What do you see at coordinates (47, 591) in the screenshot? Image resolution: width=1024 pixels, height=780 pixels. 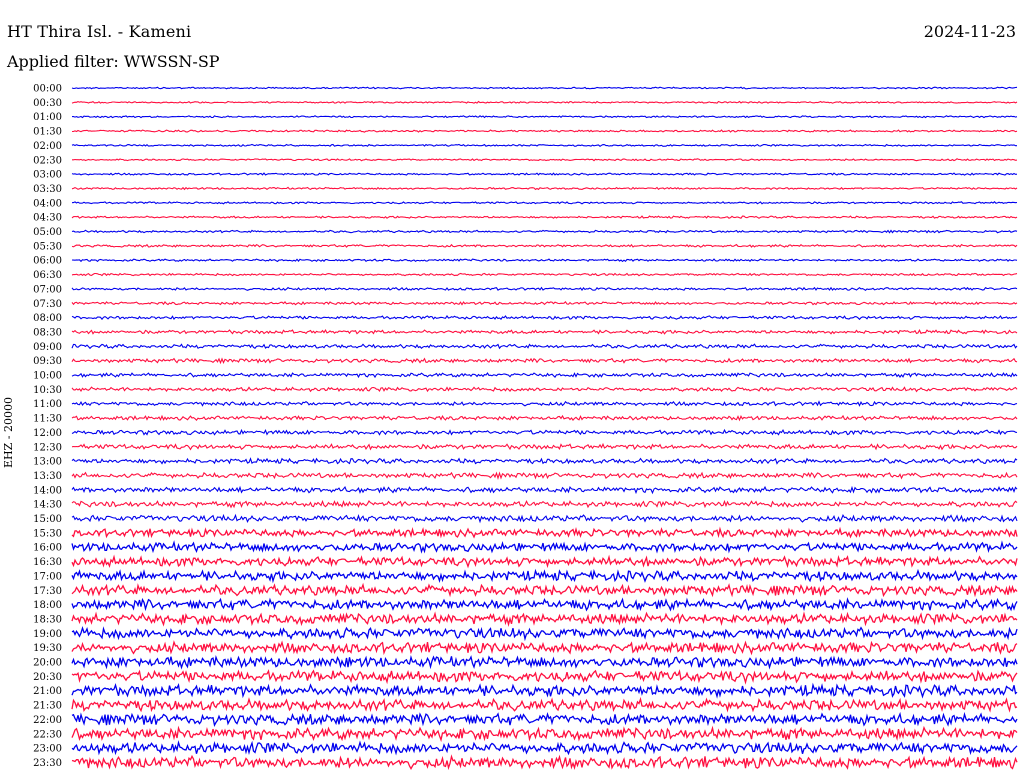 I see `time-tick-label: 17:30` at bounding box center [47, 591].